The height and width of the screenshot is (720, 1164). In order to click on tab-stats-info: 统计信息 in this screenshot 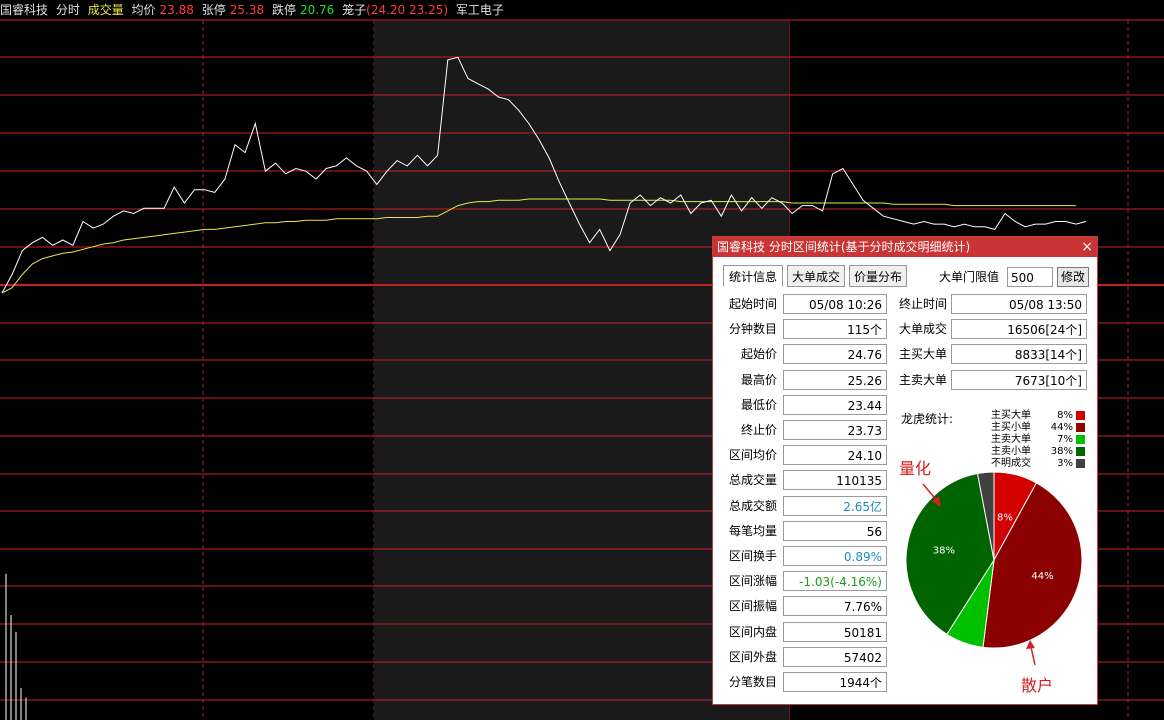, I will do `click(753, 276)`.